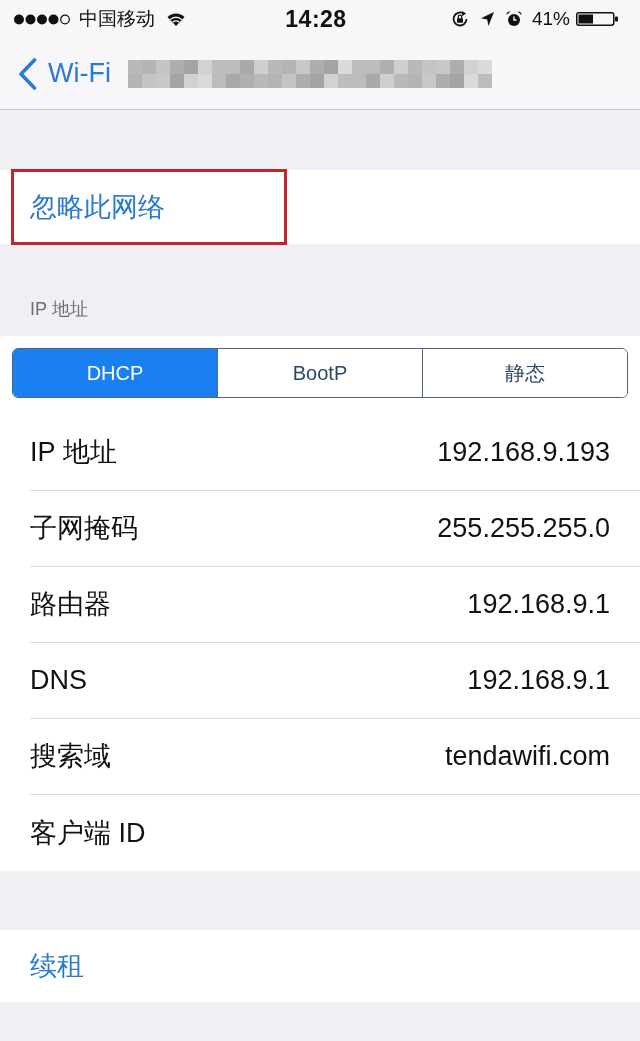 Image resolution: width=640 pixels, height=1041 pixels. Describe the element at coordinates (70, 757) in the screenshot. I see `row-label: 搜索域` at that location.